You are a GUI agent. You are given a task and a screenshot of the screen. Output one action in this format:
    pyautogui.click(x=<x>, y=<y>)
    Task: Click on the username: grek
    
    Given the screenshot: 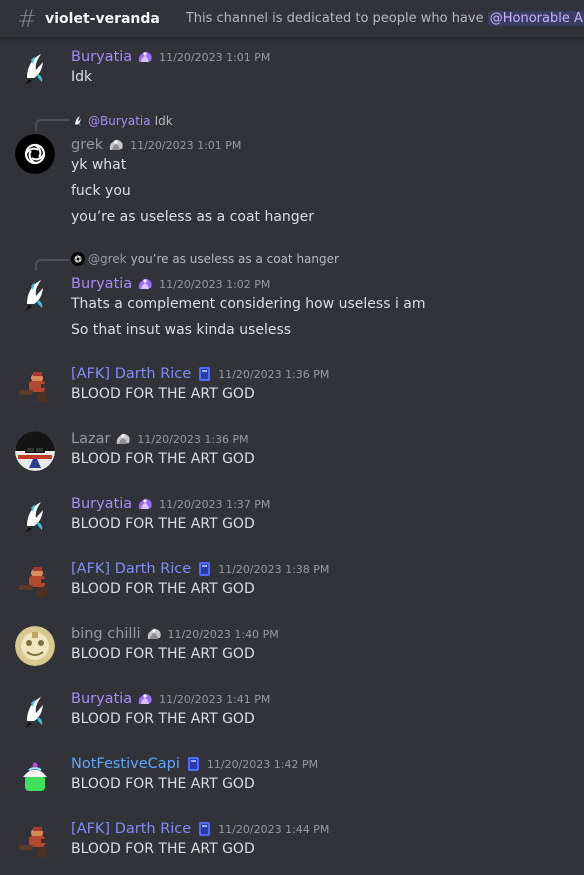 What is the action you would take?
    pyautogui.click(x=87, y=145)
    